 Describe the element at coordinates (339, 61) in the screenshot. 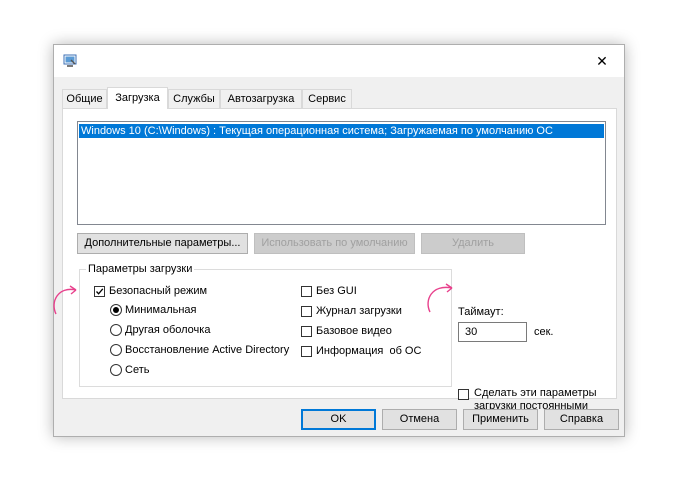

I see `title-bar: ✕` at that location.